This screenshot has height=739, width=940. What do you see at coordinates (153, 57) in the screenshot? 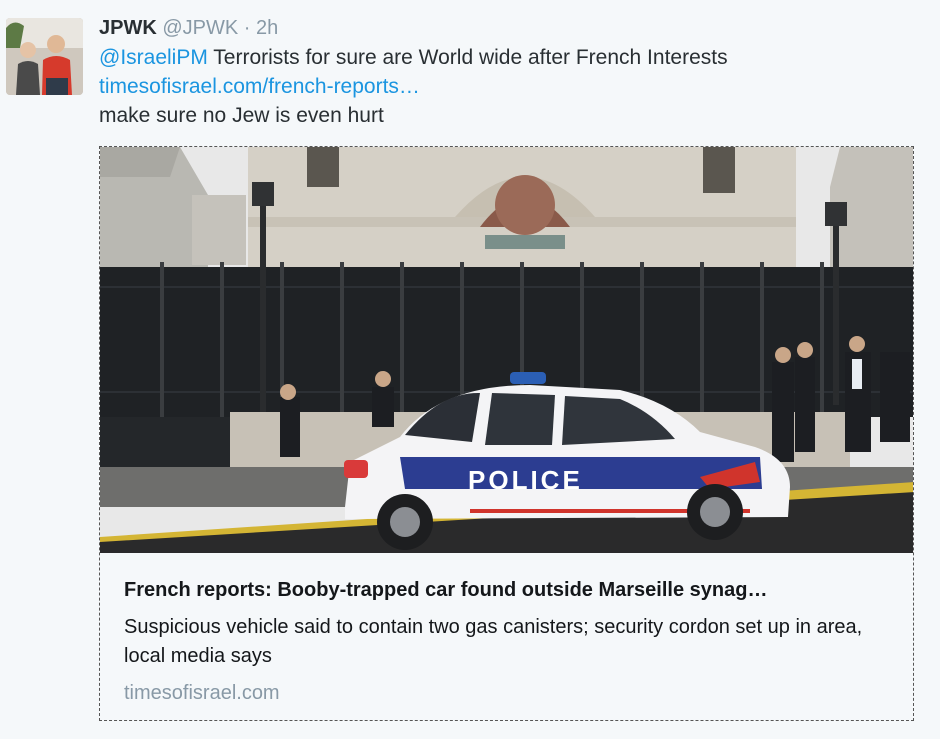
I see `mention-link: @IsraeliPM` at bounding box center [153, 57].